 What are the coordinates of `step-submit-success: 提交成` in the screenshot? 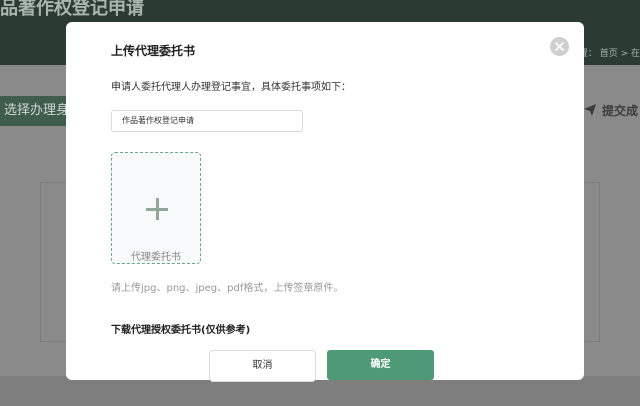 It's located at (612, 111).